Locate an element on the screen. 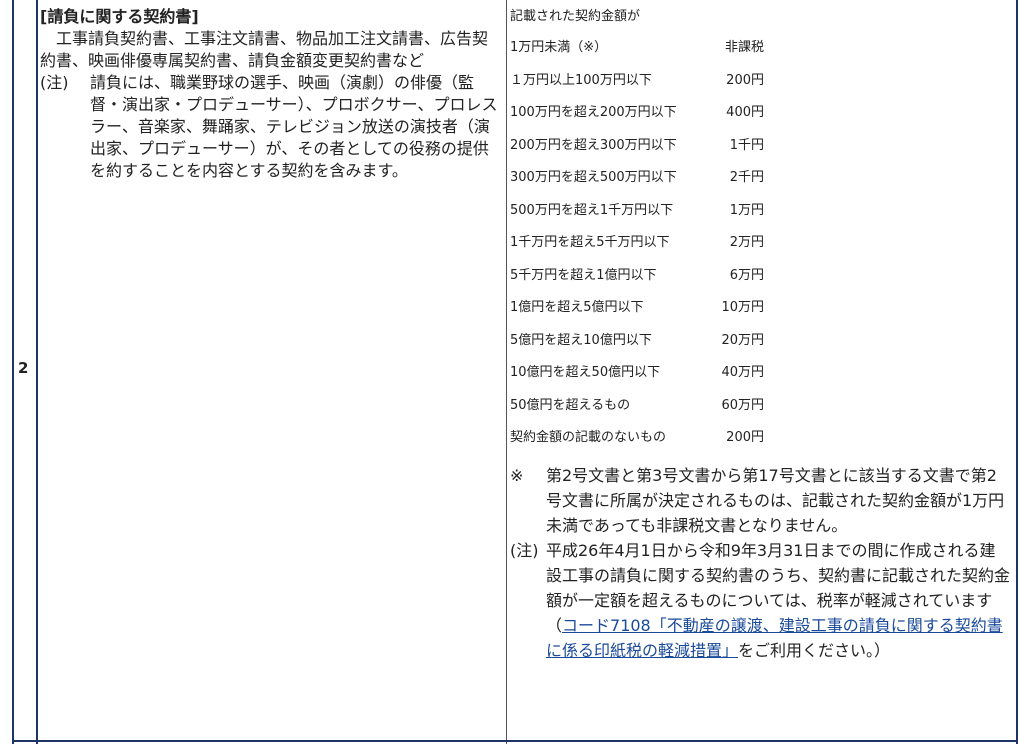 The height and width of the screenshot is (744, 1024). rate-tax: 2千円 is located at coordinates (746, 177).